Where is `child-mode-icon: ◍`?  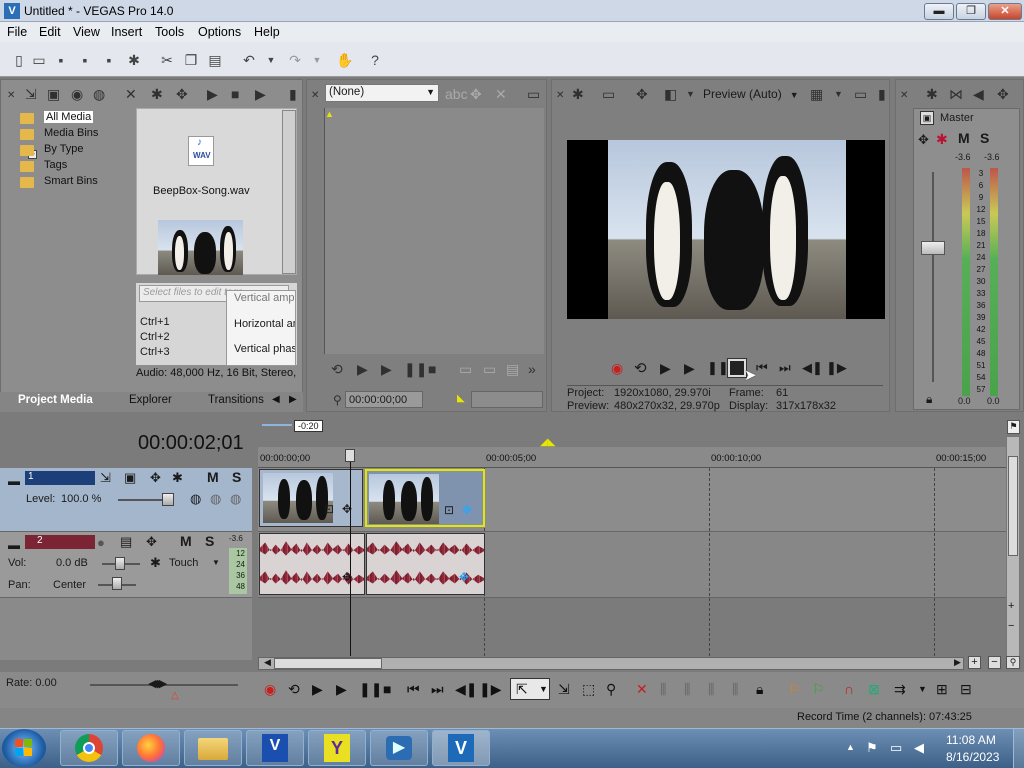
child-mode-icon: ◍ is located at coordinates (235, 499).